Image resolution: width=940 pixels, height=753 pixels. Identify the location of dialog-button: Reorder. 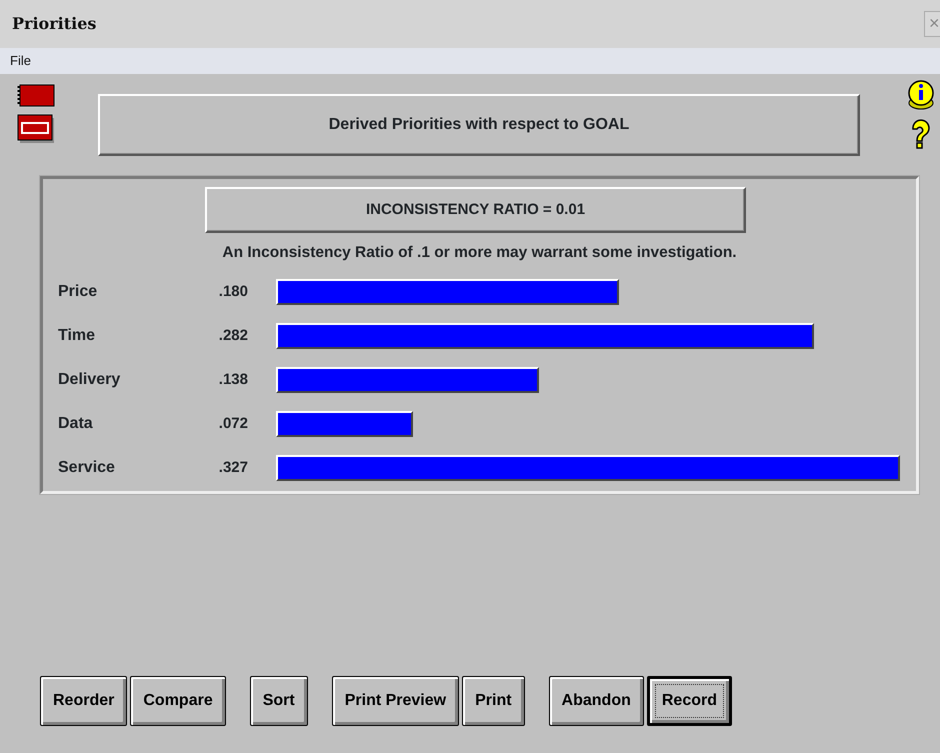
(84, 701).